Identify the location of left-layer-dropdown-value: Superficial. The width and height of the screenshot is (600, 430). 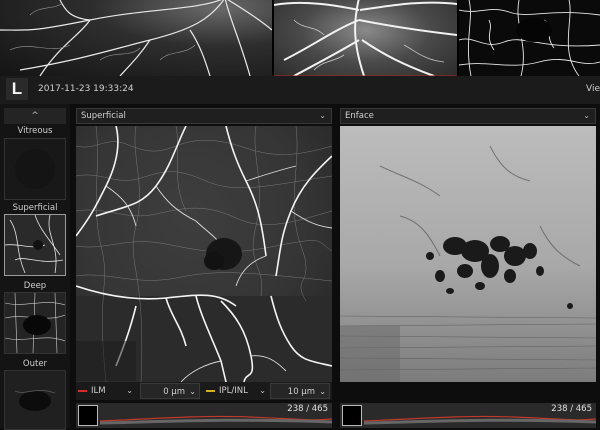
(103, 116).